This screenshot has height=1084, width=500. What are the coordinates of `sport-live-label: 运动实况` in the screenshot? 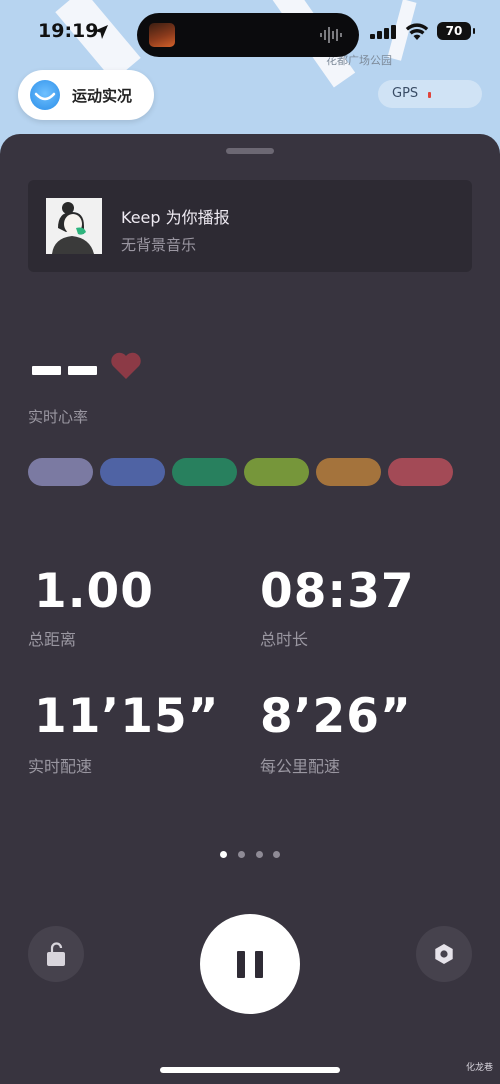 It's located at (102, 96).